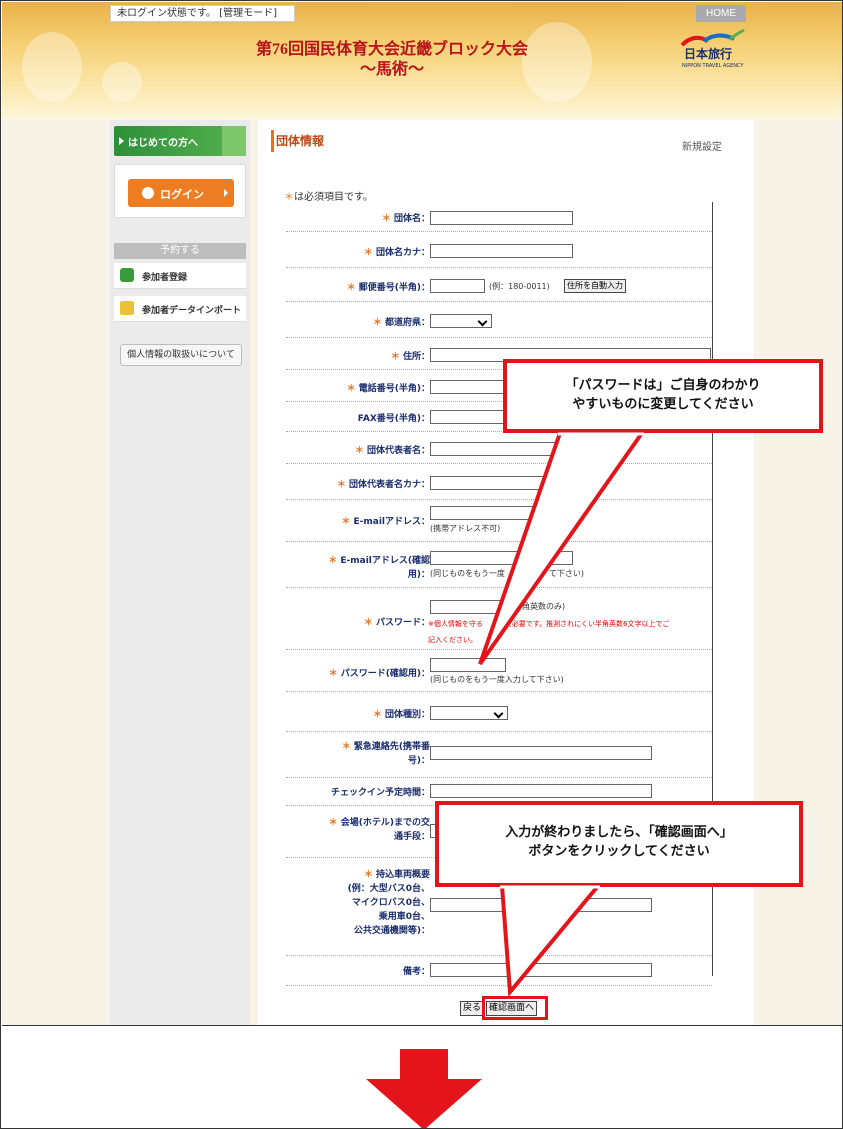  What do you see at coordinates (551, 941) in the screenshot?
I see `confirm-pointer` at bounding box center [551, 941].